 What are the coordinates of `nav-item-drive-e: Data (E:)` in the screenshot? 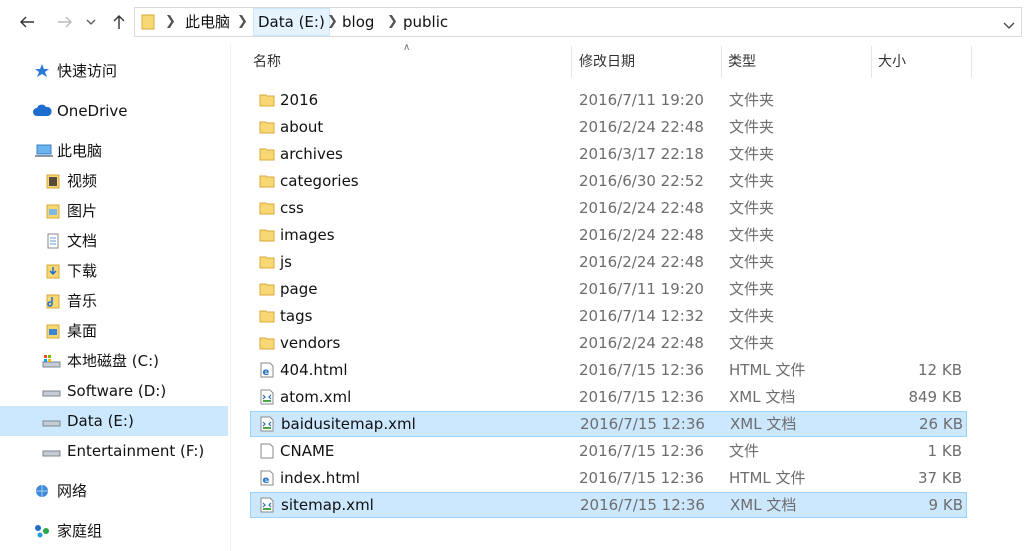 It's located at (114, 421).